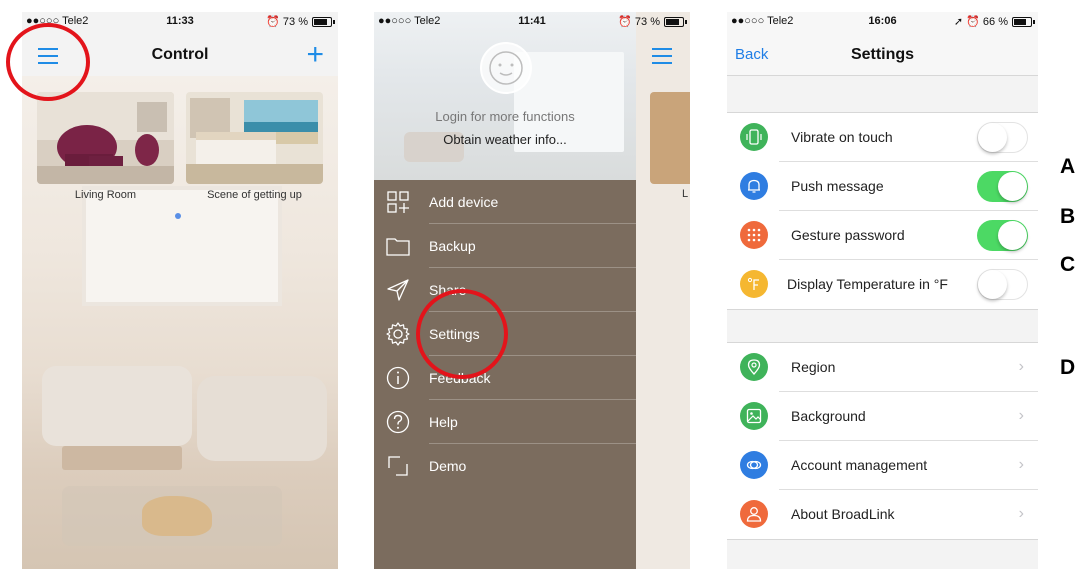  What do you see at coordinates (1068, 367) in the screenshot?
I see `marker-d: D` at bounding box center [1068, 367].